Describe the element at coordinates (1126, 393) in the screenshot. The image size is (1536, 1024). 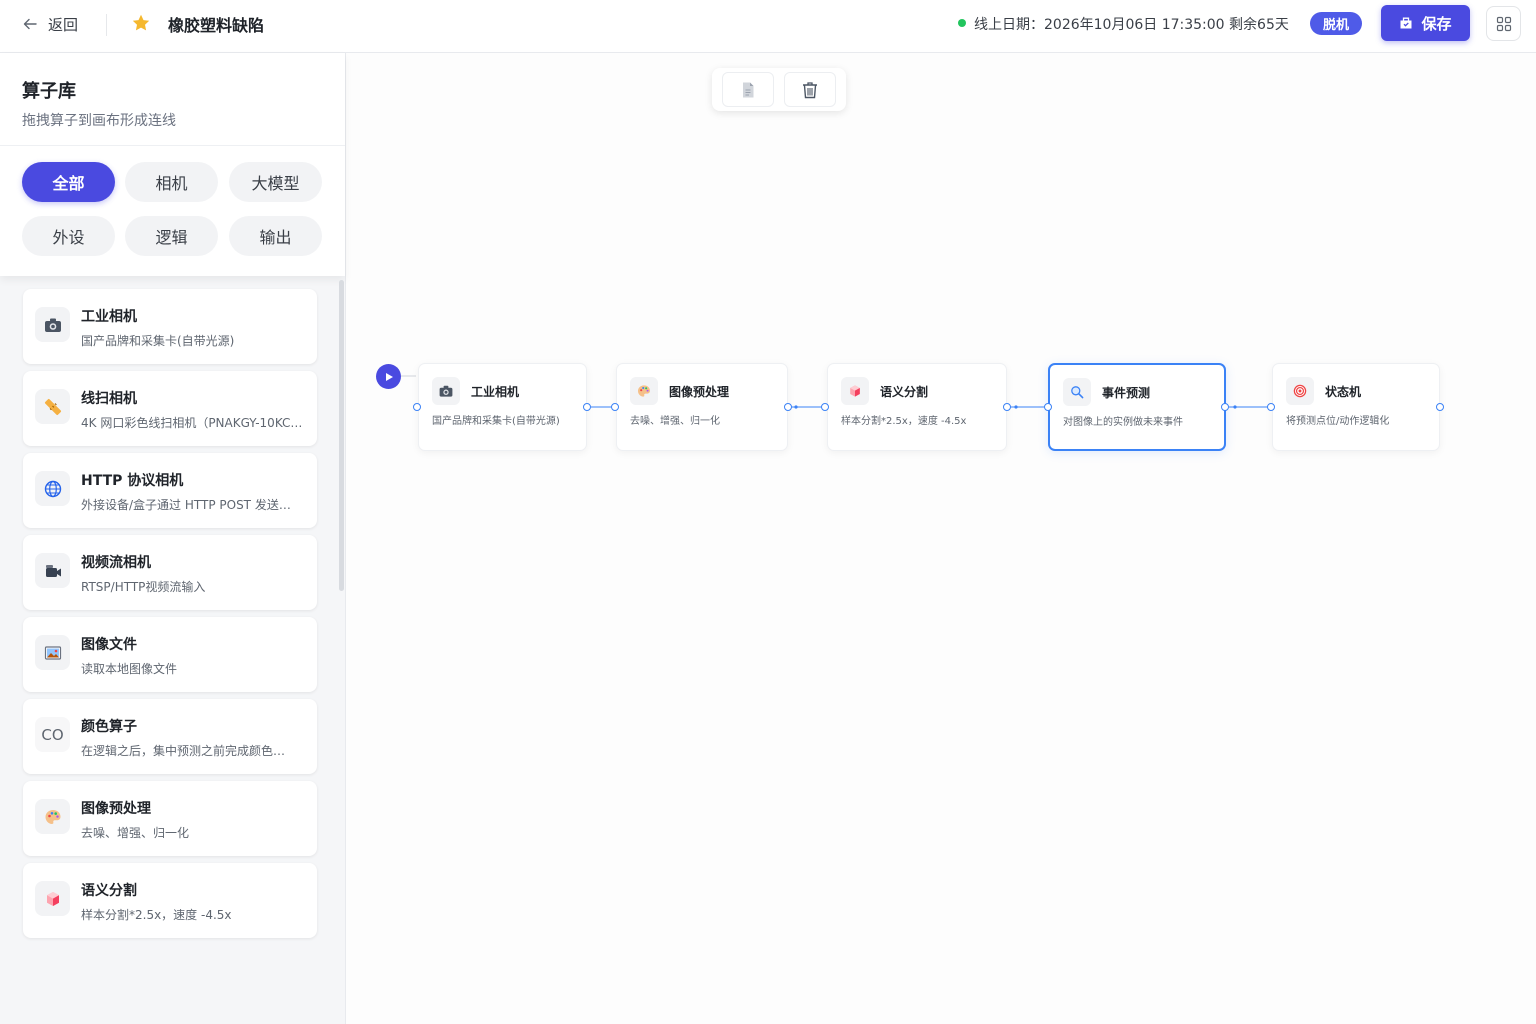
I see `node-title: 事件预测` at that location.